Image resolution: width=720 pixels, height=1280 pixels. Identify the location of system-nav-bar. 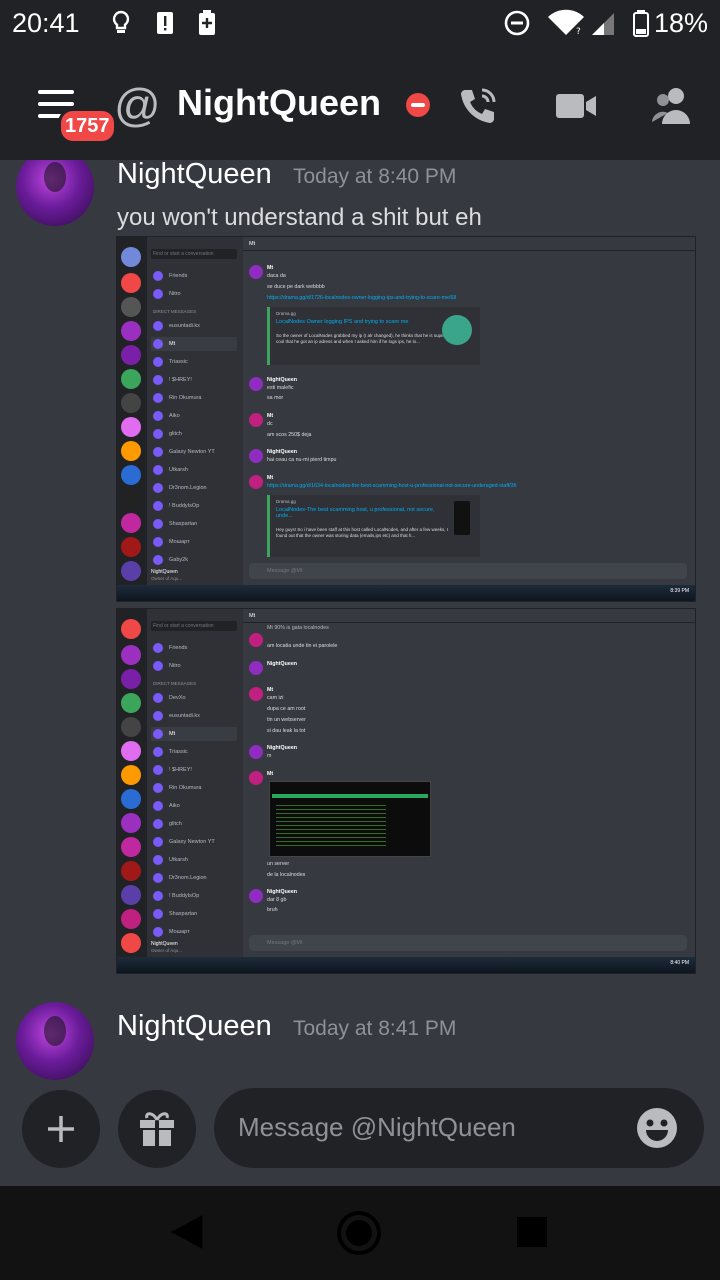
(360, 1233).